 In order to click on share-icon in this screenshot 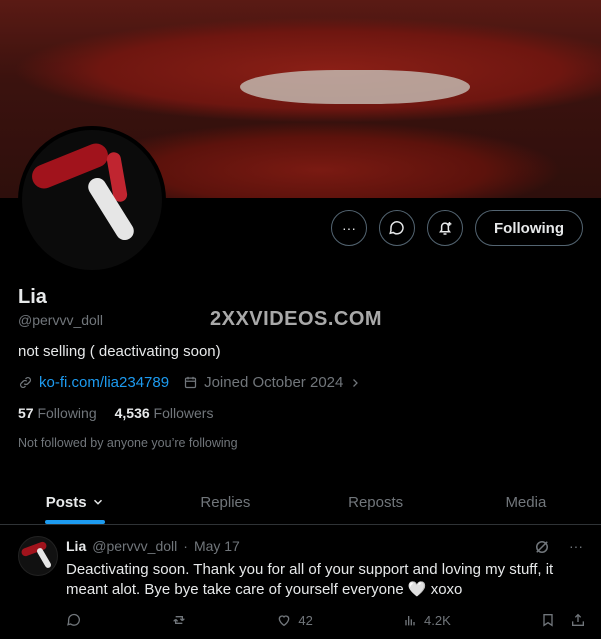, I will do `click(578, 620)`.